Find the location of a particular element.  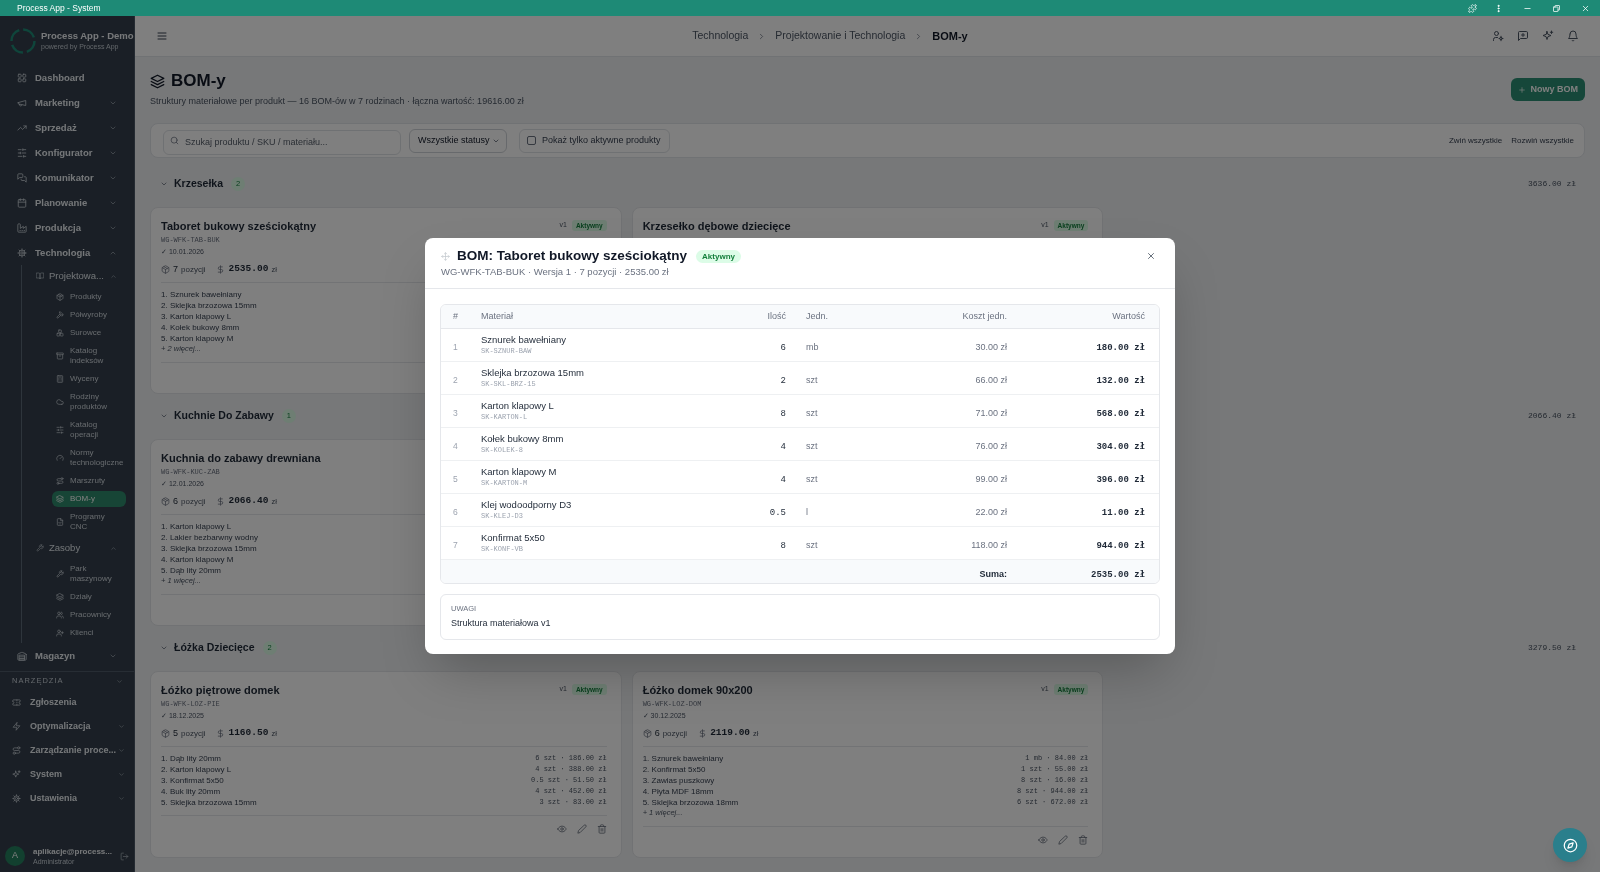

dialog-title: BOM: Taboret bukowy sześciokątny is located at coordinates (572, 256).